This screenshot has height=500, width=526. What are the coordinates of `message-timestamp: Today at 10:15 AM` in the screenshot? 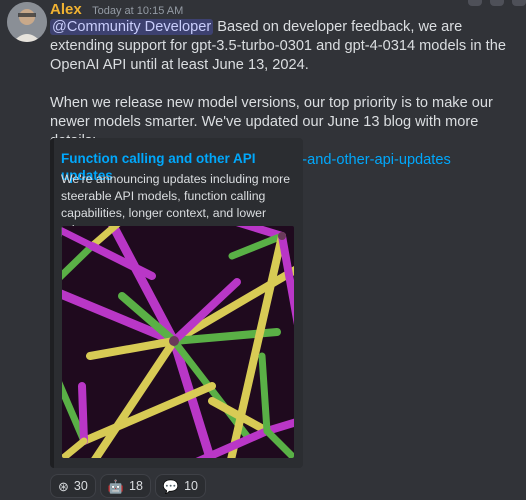 It's located at (138, 11).